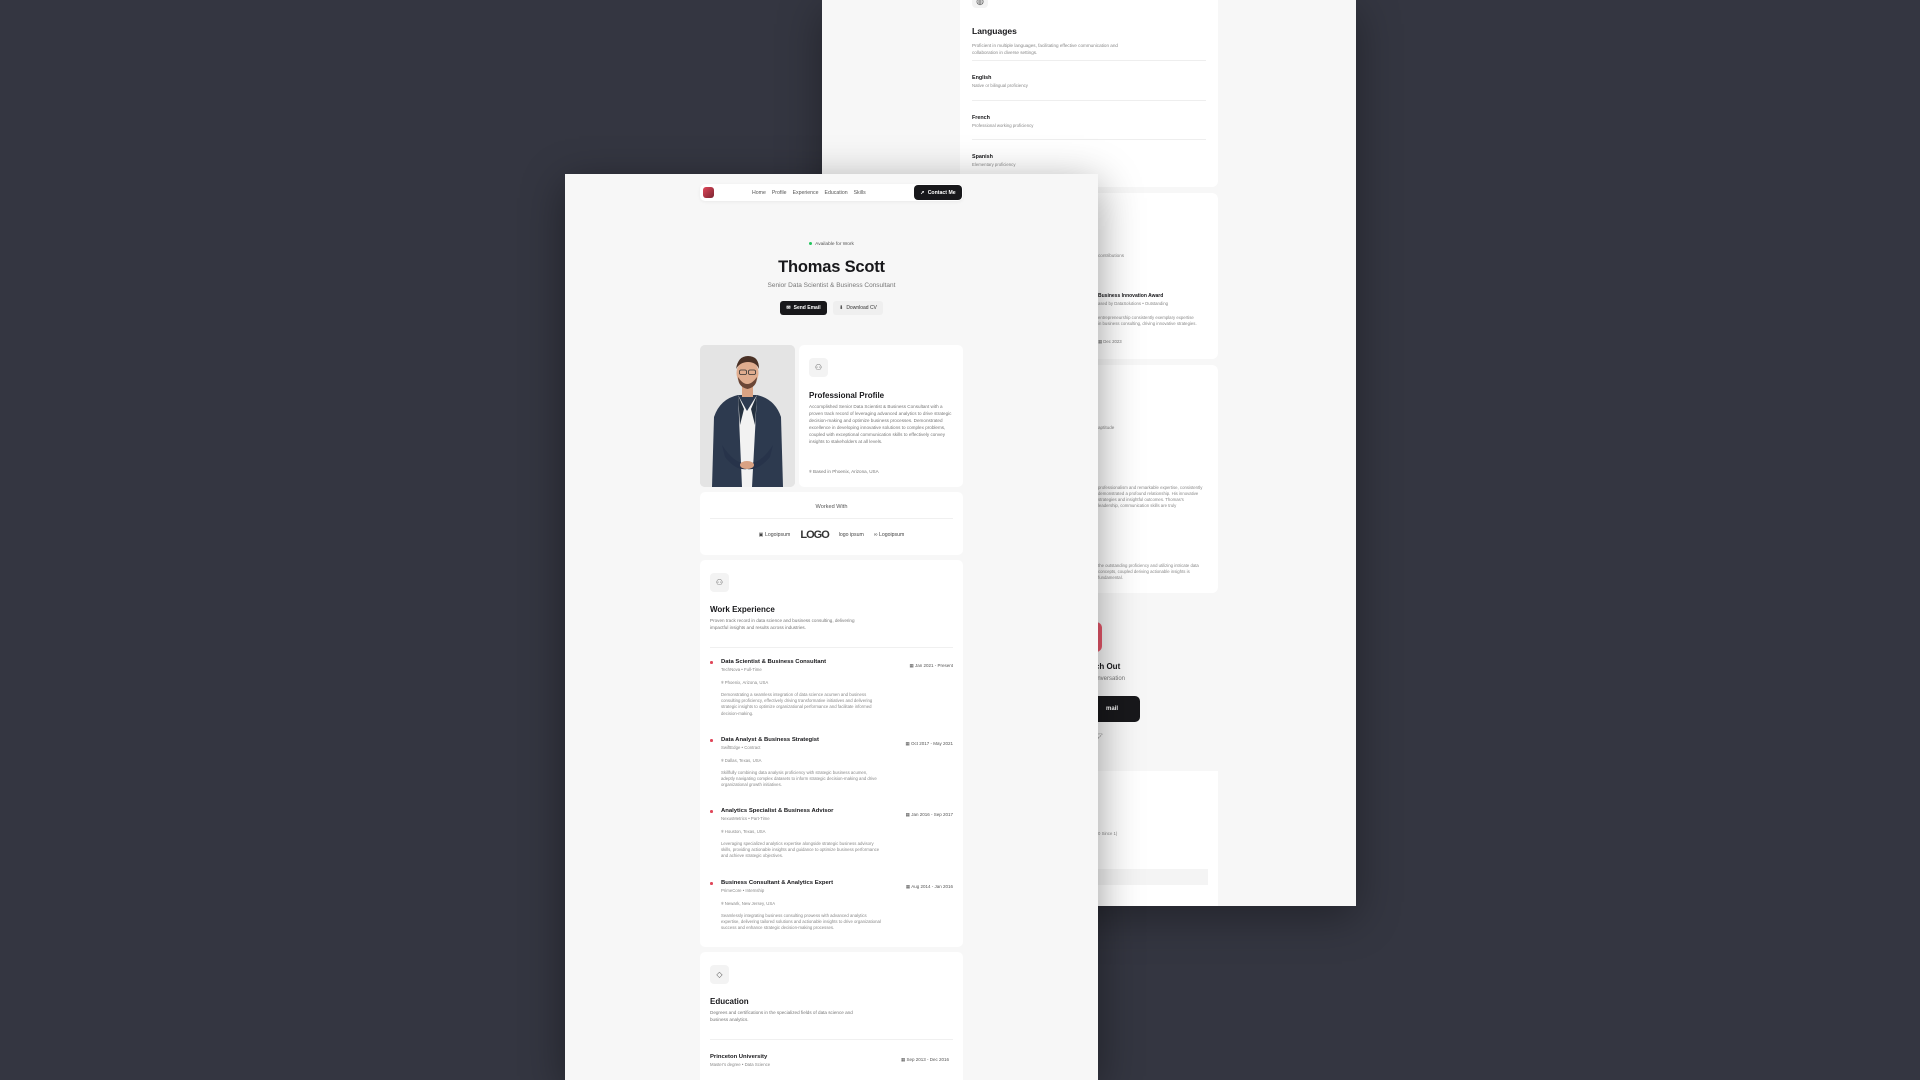 The height and width of the screenshot is (1080, 1920). What do you see at coordinates (759, 193) in the screenshot?
I see `nav-link-home: Home` at bounding box center [759, 193].